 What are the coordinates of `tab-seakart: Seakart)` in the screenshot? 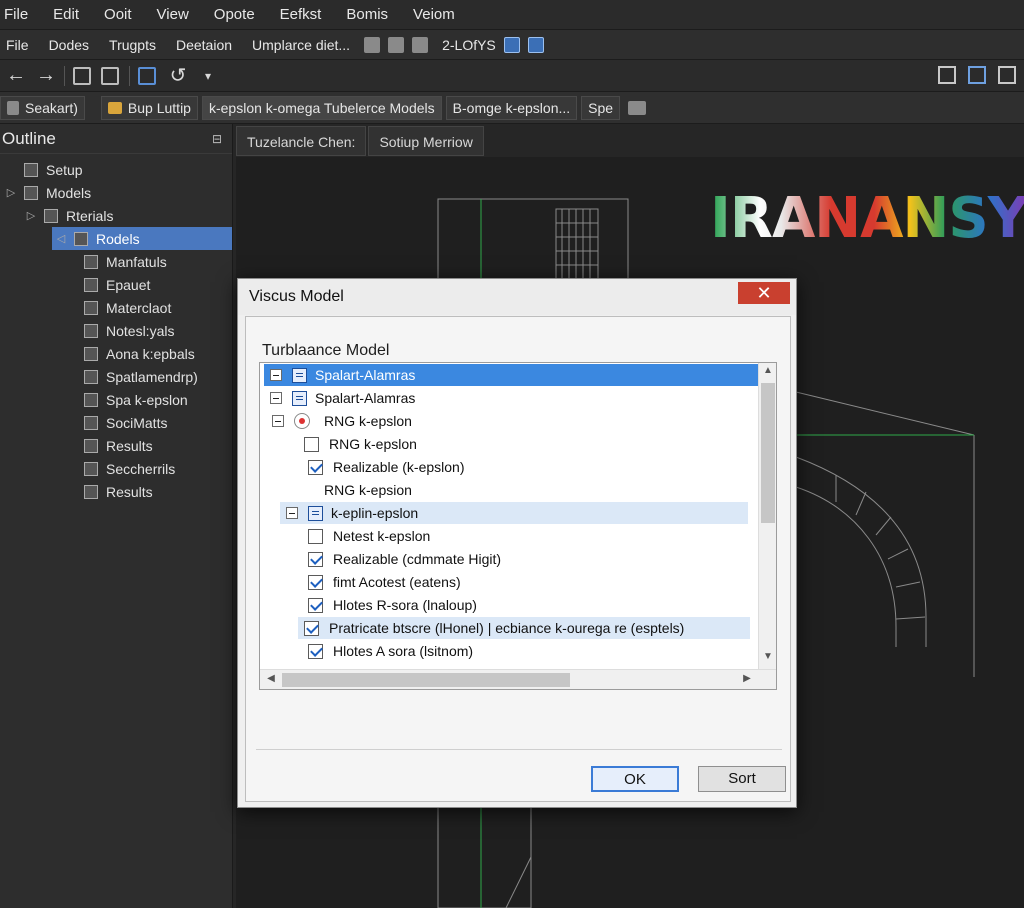 It's located at (42, 107).